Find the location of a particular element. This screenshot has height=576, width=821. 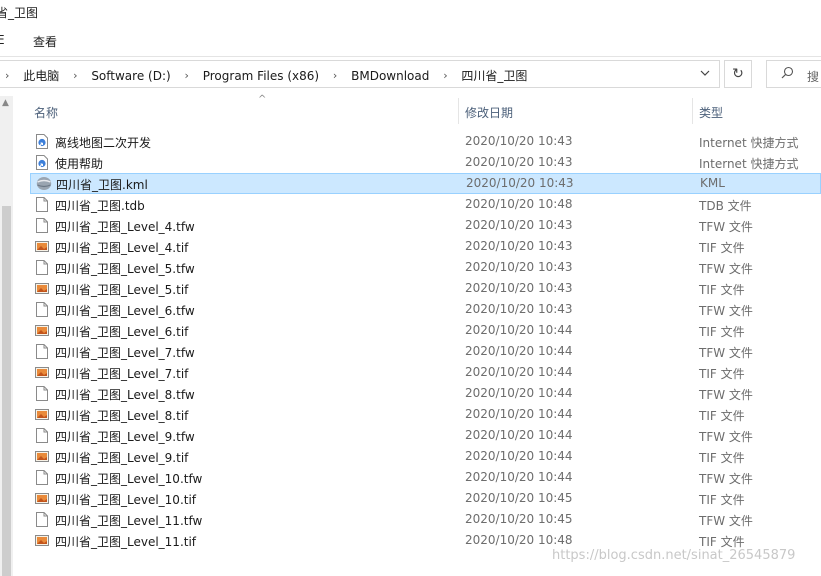

column-name: 名称 is located at coordinates (46, 112).